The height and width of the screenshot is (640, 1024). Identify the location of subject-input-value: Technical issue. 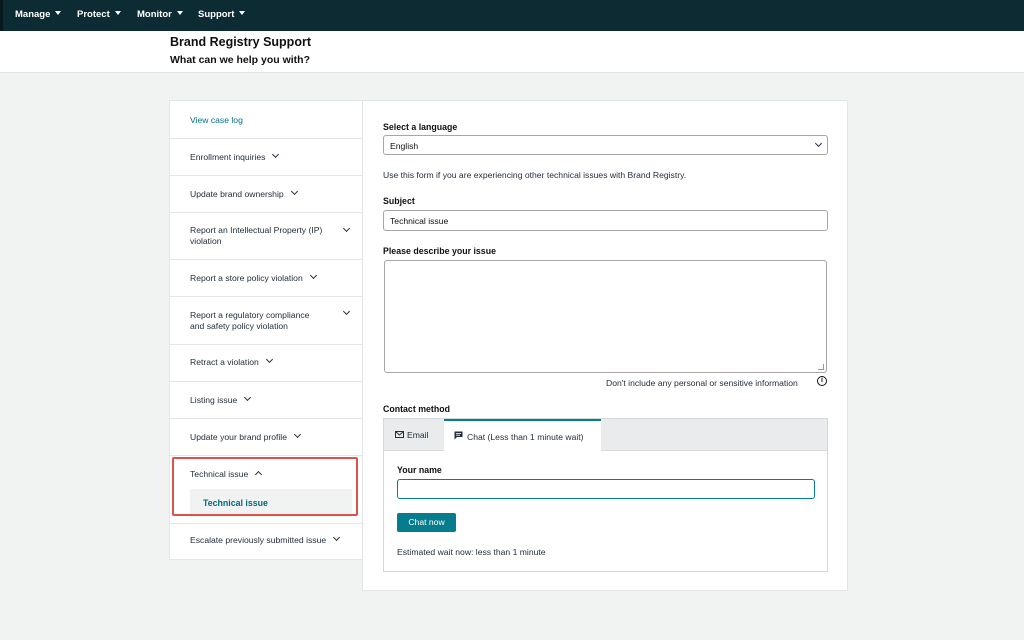
(419, 221).